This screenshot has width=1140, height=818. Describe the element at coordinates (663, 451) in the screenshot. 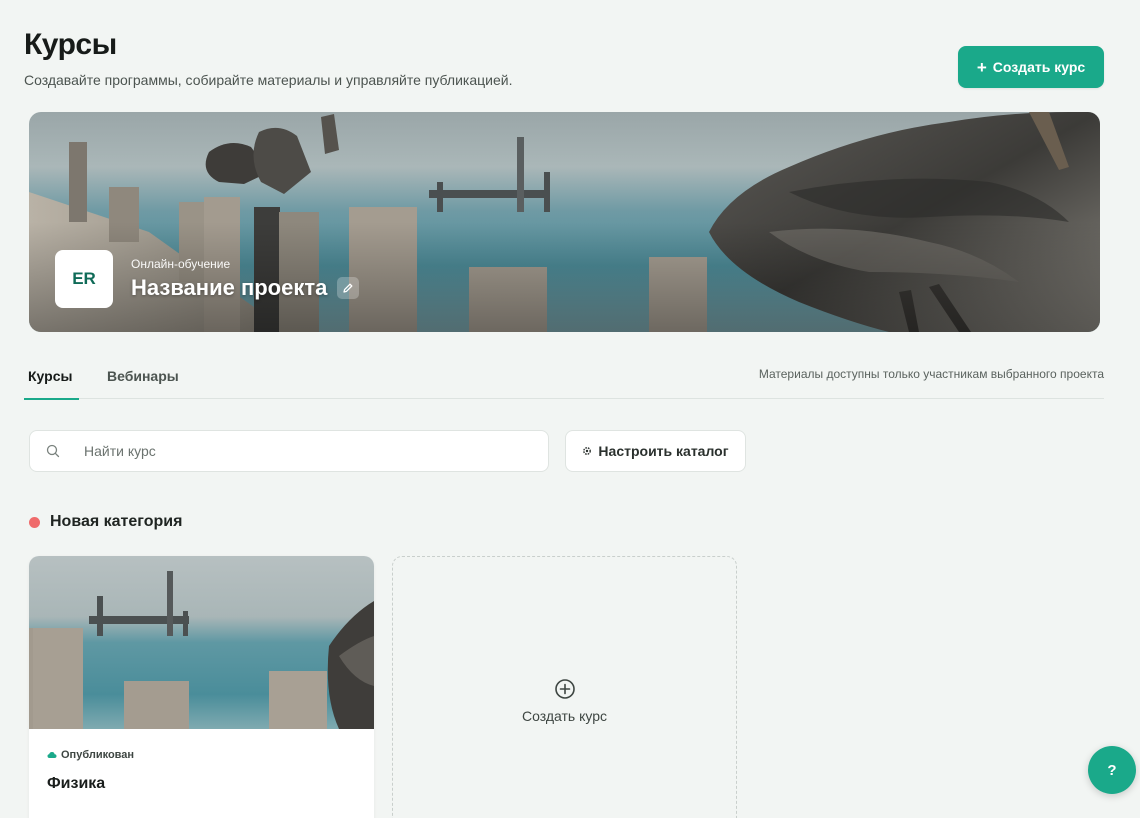

I see `configure-catalog-label: Настроить каталог` at that location.